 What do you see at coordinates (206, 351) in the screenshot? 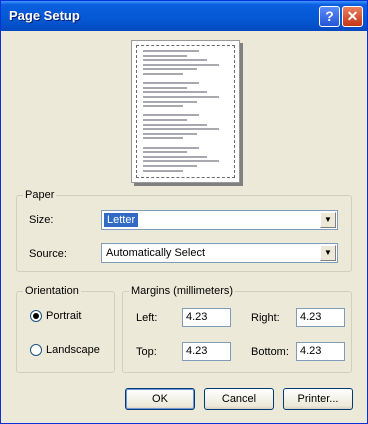
I see `top-margin-field: 4.23` at bounding box center [206, 351].